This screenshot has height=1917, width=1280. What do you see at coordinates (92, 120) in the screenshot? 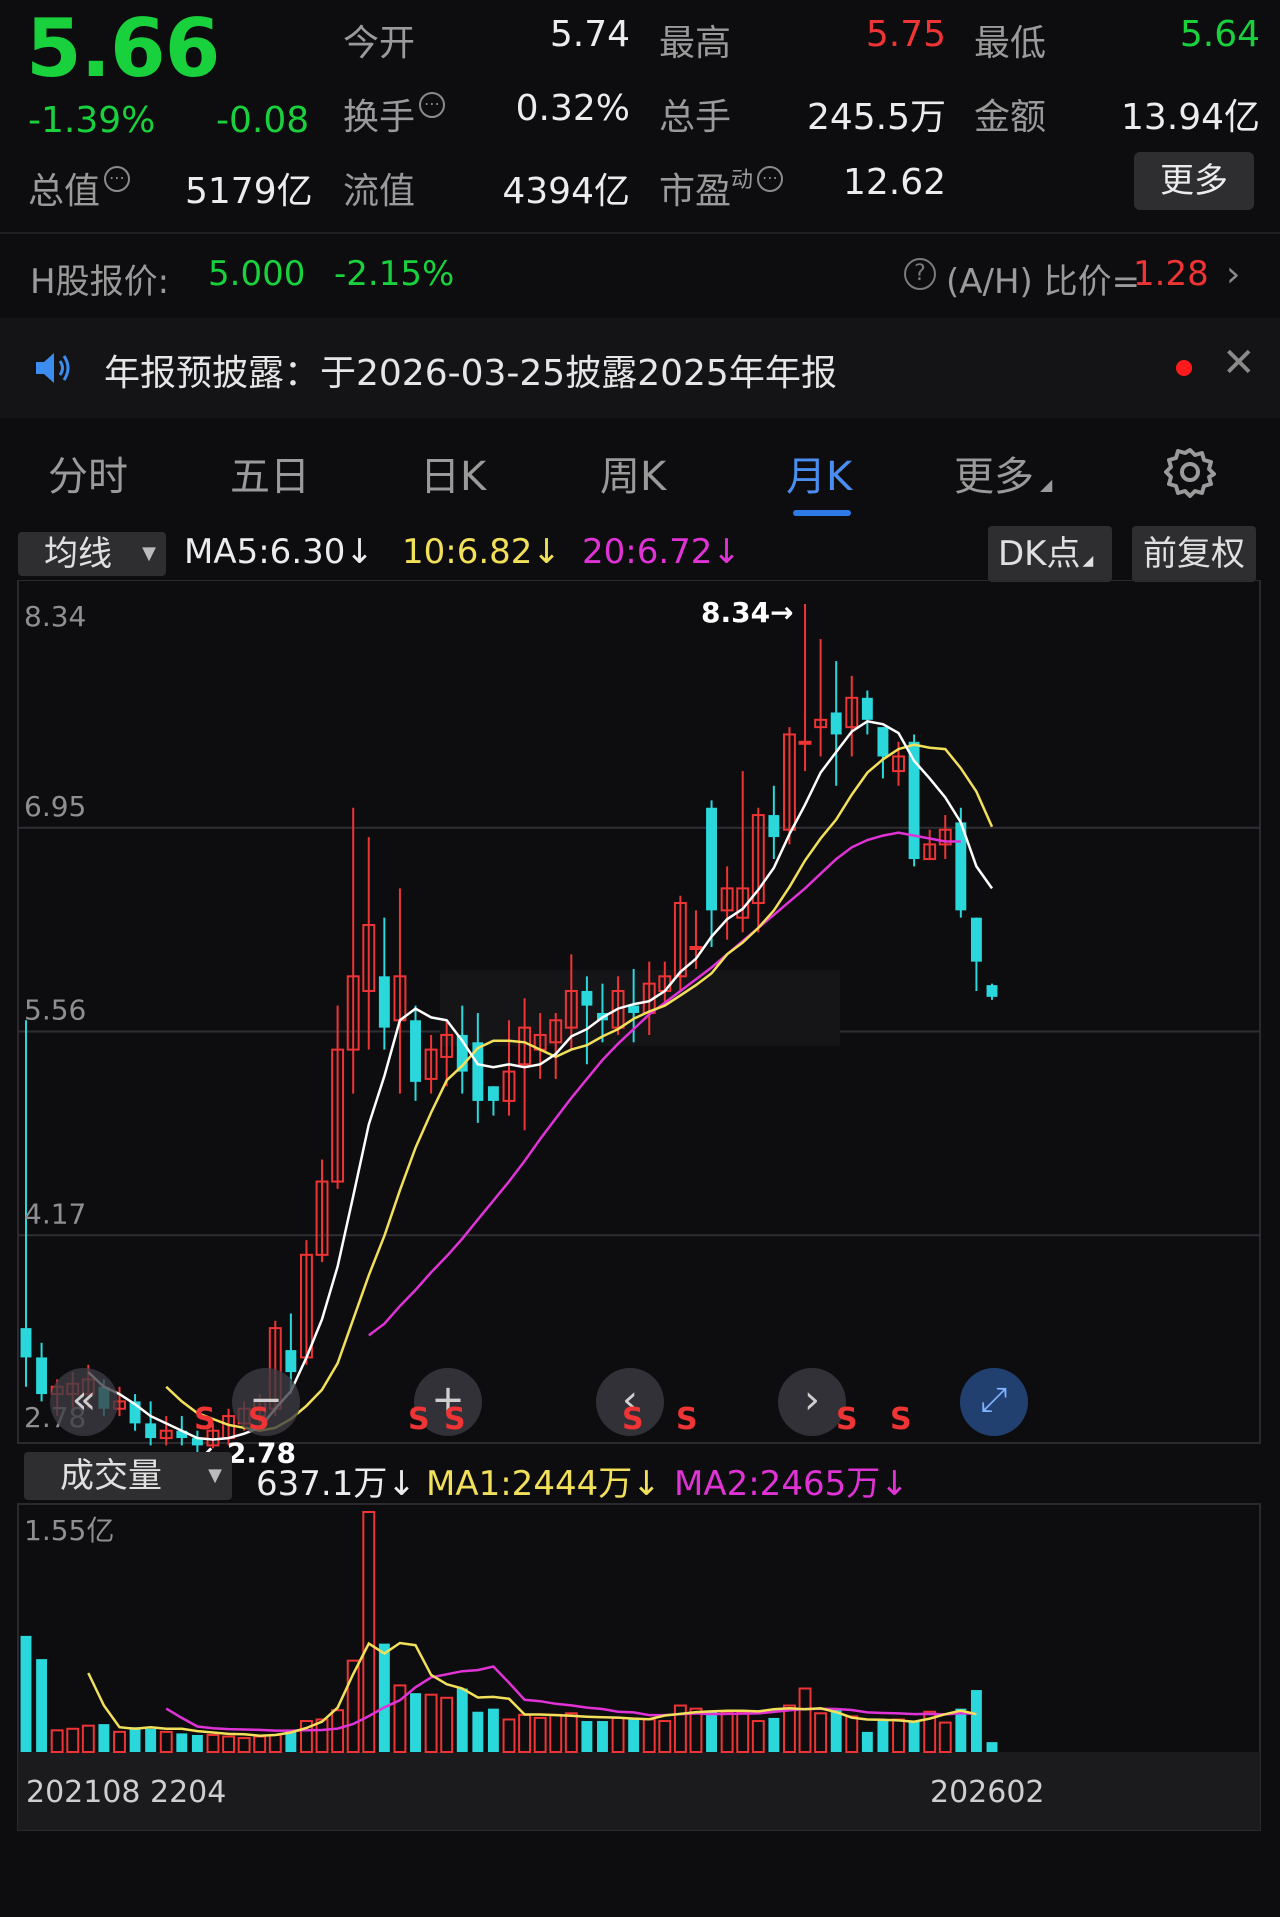
I see `change-percent: -1.39%` at bounding box center [92, 120].